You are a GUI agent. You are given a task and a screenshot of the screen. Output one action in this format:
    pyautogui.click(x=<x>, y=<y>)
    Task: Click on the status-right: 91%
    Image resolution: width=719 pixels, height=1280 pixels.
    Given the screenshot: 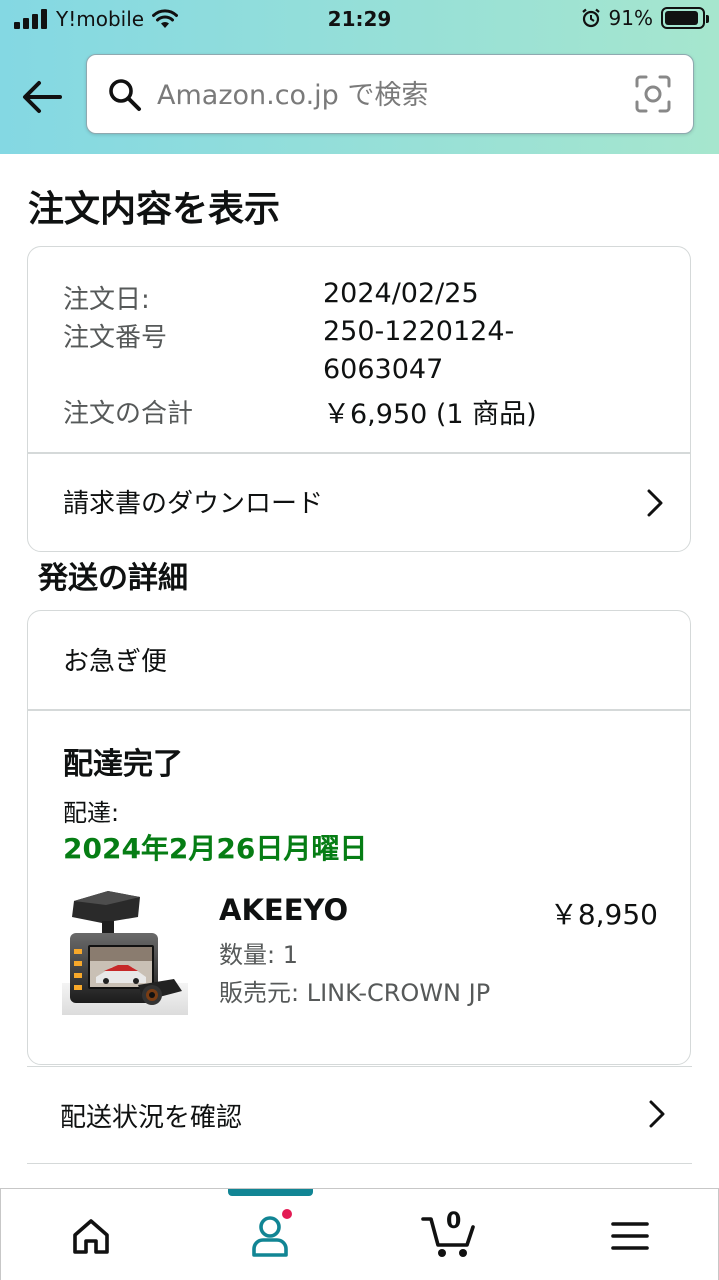 What is the action you would take?
    pyautogui.click(x=645, y=18)
    